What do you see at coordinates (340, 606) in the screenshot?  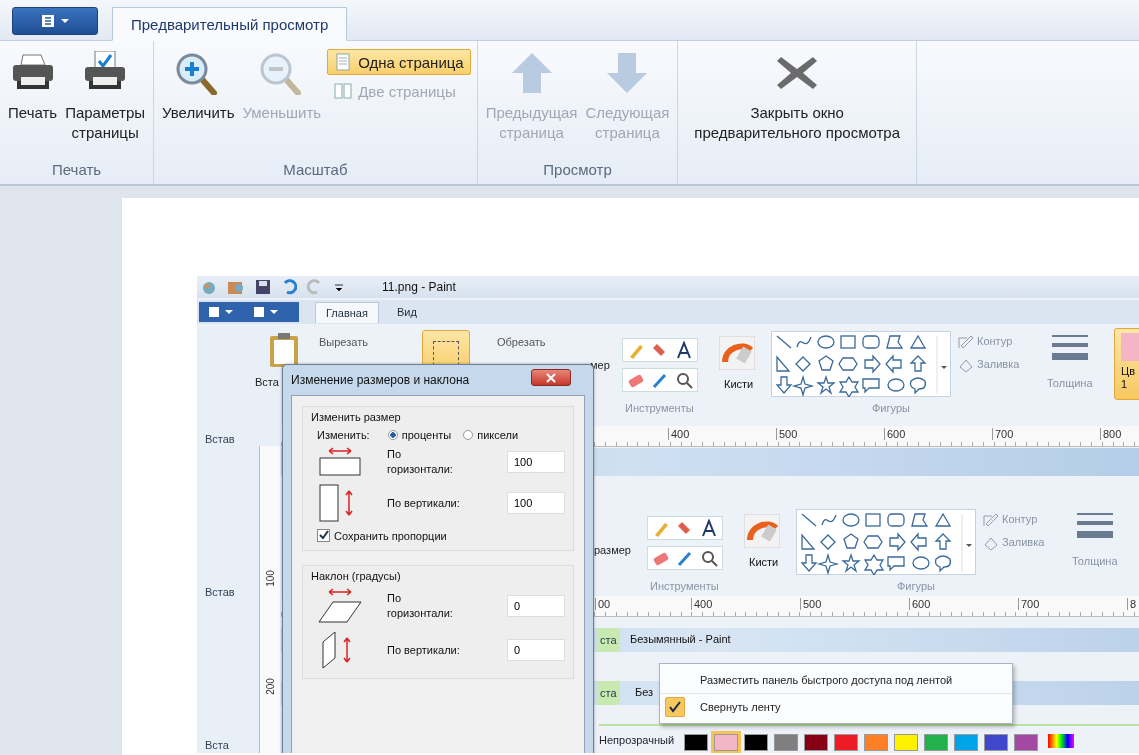 I see `horizontal-skew-icon` at bounding box center [340, 606].